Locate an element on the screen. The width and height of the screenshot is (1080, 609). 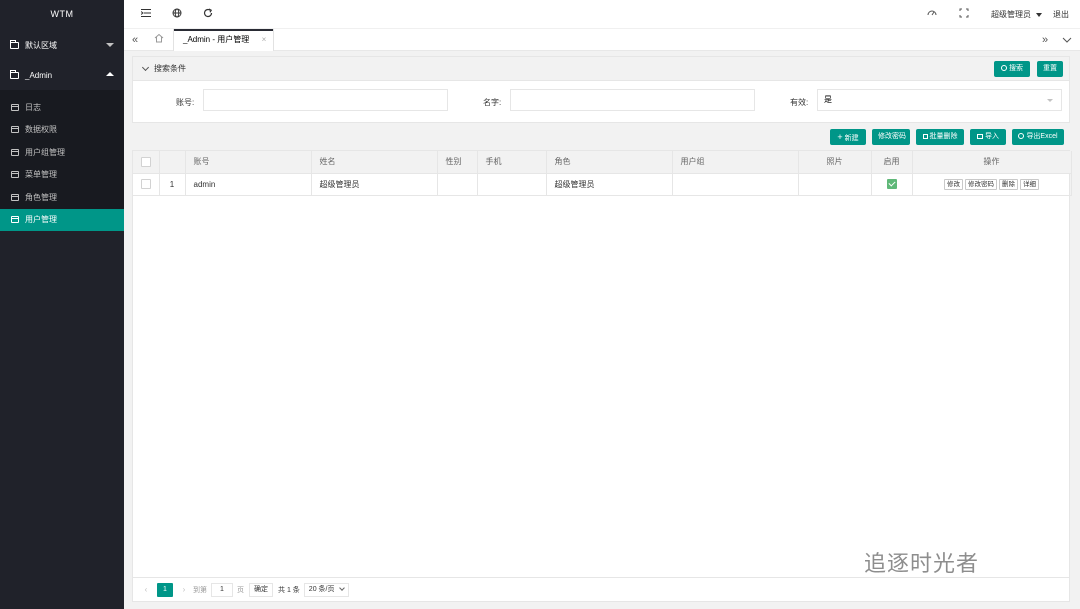
import-button: 导入 is located at coordinates (988, 137).